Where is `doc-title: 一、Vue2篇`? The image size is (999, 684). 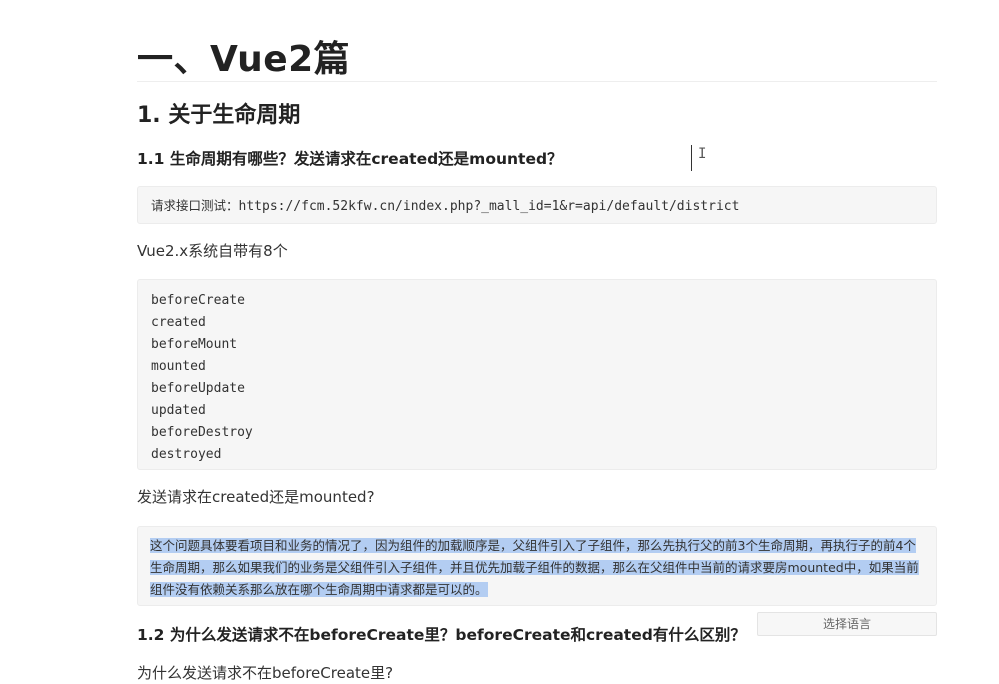
doc-title: 一、Vue2篇 is located at coordinates (244, 59).